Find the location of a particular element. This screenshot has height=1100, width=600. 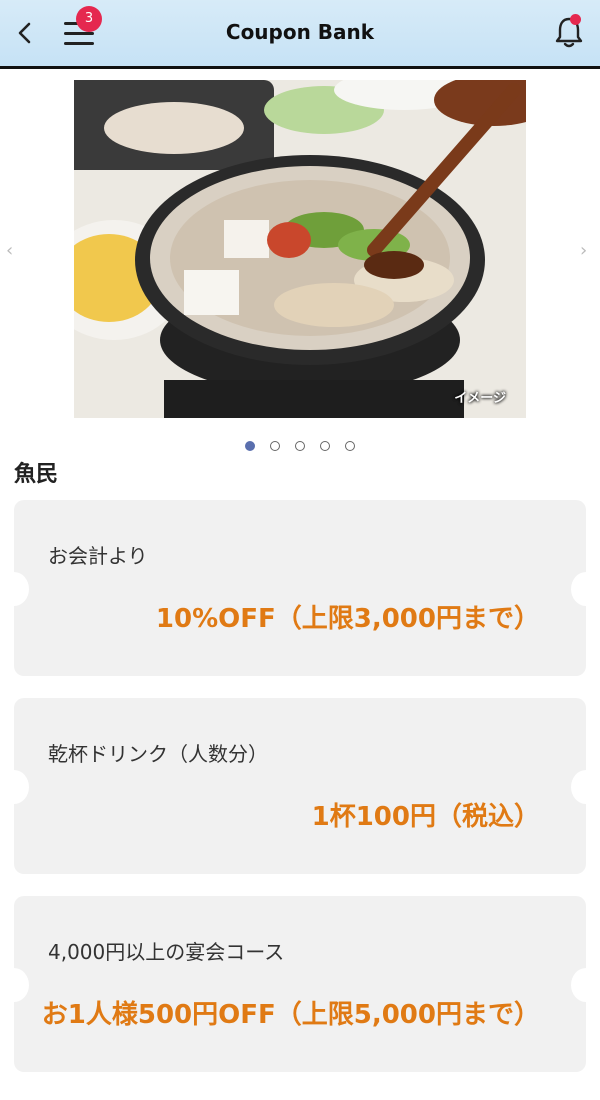

coupon-benefit: 1杯100円（税込） is located at coordinates (425, 817).